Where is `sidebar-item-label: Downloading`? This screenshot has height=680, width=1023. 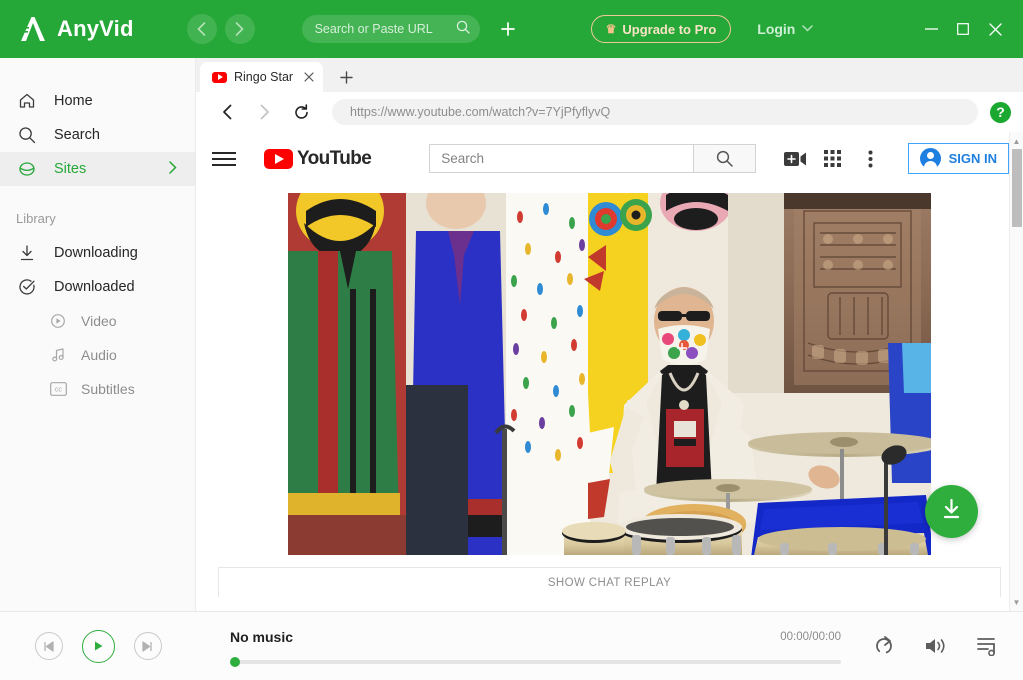
sidebar-item-label: Downloading is located at coordinates (96, 253).